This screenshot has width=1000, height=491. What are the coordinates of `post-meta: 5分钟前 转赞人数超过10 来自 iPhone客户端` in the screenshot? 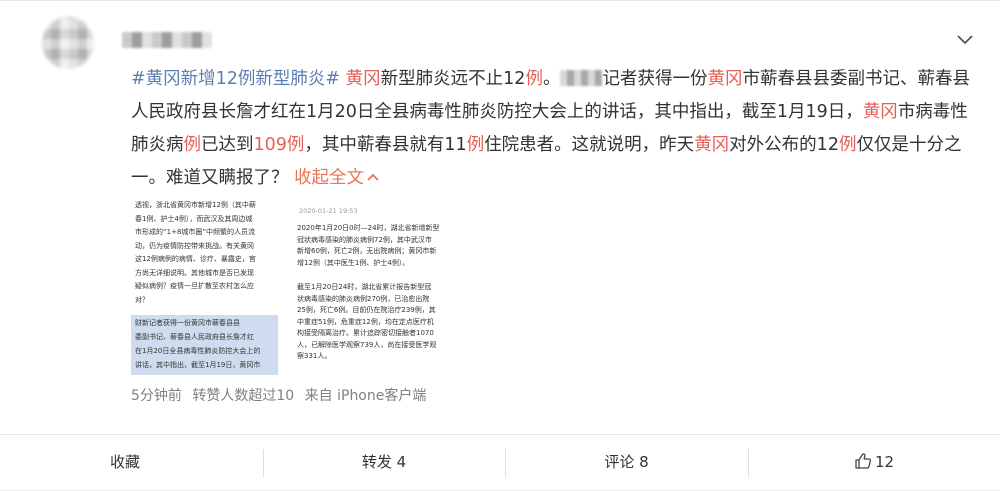 It's located at (281, 395).